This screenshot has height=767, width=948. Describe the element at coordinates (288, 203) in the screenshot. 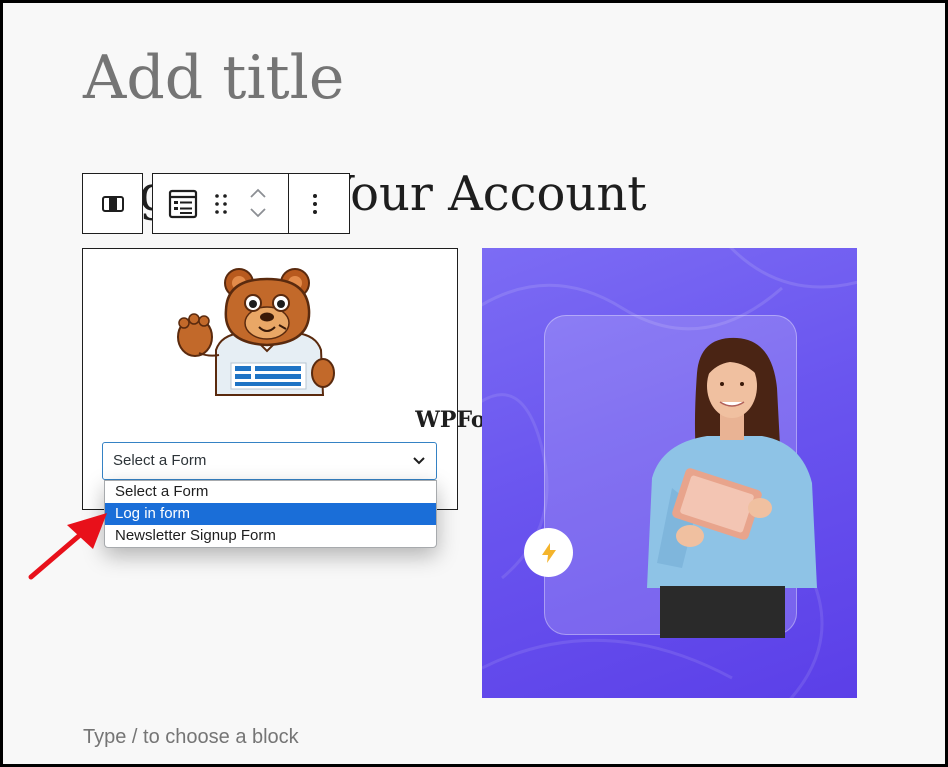

I see `toolbar-divider` at that location.